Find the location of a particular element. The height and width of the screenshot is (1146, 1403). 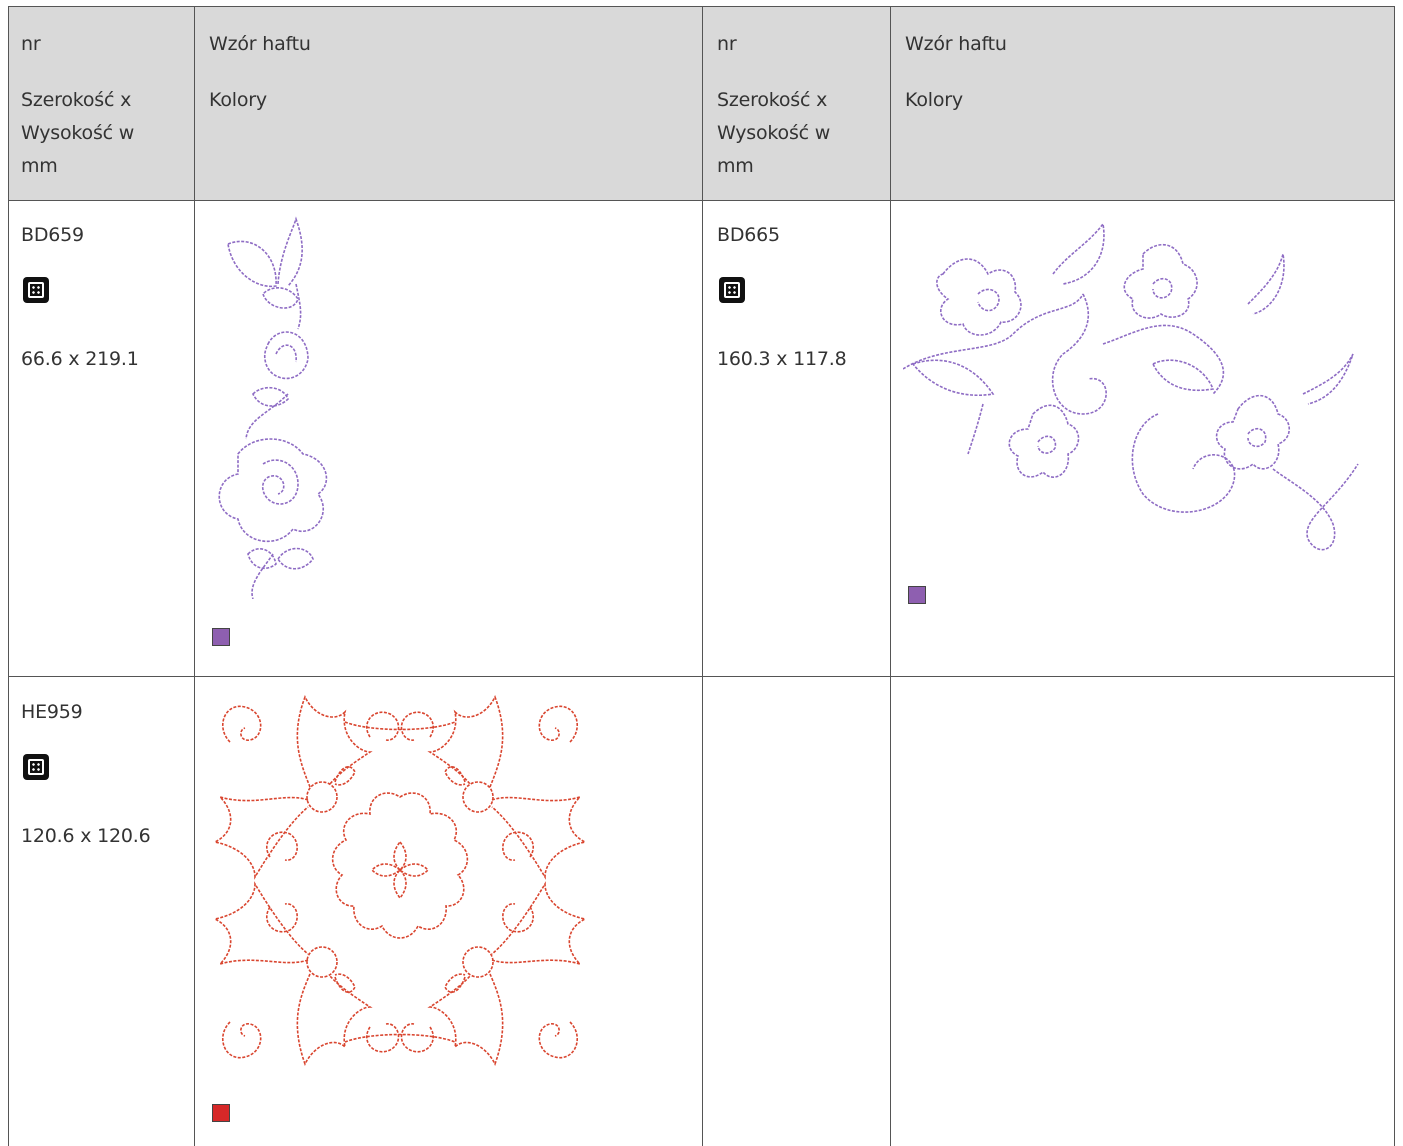

design-size: 66.6 x 219.1 is located at coordinates (80, 359).